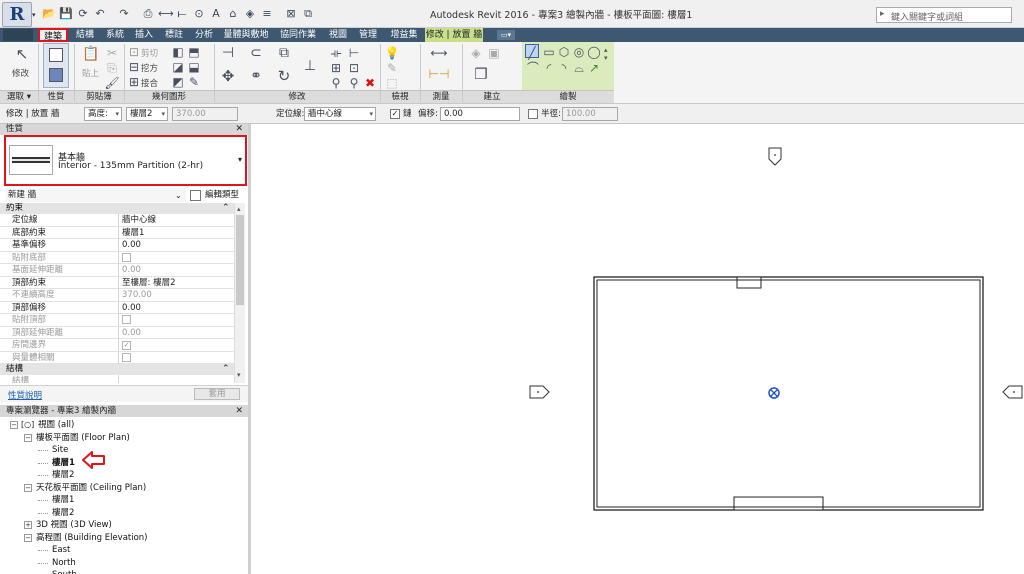 This screenshot has height=574, width=1024. I want to click on tree-item: 高程圖 (Building Elevation), so click(92, 538).